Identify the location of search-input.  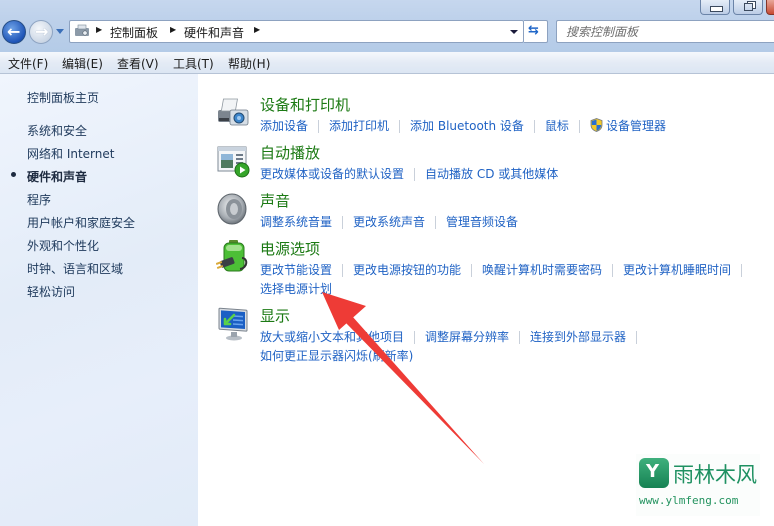
(665, 31).